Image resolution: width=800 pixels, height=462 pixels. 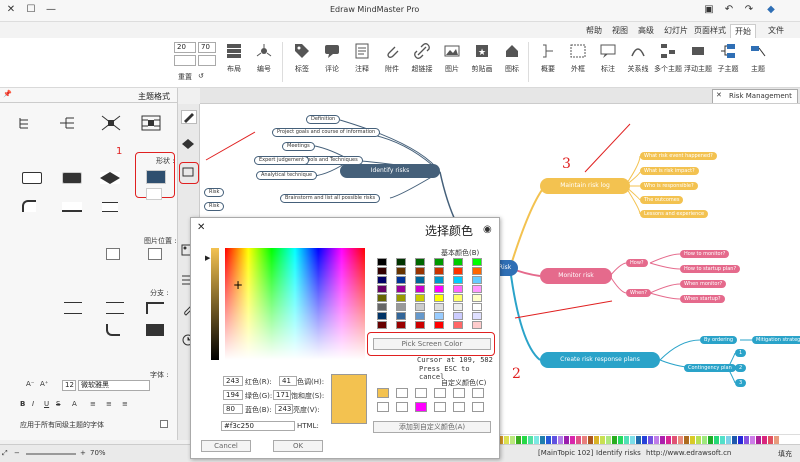 I want to click on comment-button: 评论, so click(x=332, y=62).